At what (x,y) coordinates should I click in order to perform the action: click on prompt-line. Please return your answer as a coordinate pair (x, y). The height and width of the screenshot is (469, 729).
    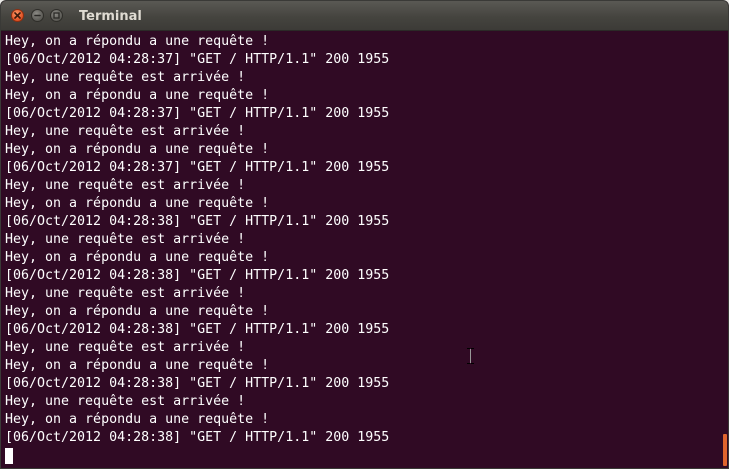
    Looking at the image, I should click on (360, 456).